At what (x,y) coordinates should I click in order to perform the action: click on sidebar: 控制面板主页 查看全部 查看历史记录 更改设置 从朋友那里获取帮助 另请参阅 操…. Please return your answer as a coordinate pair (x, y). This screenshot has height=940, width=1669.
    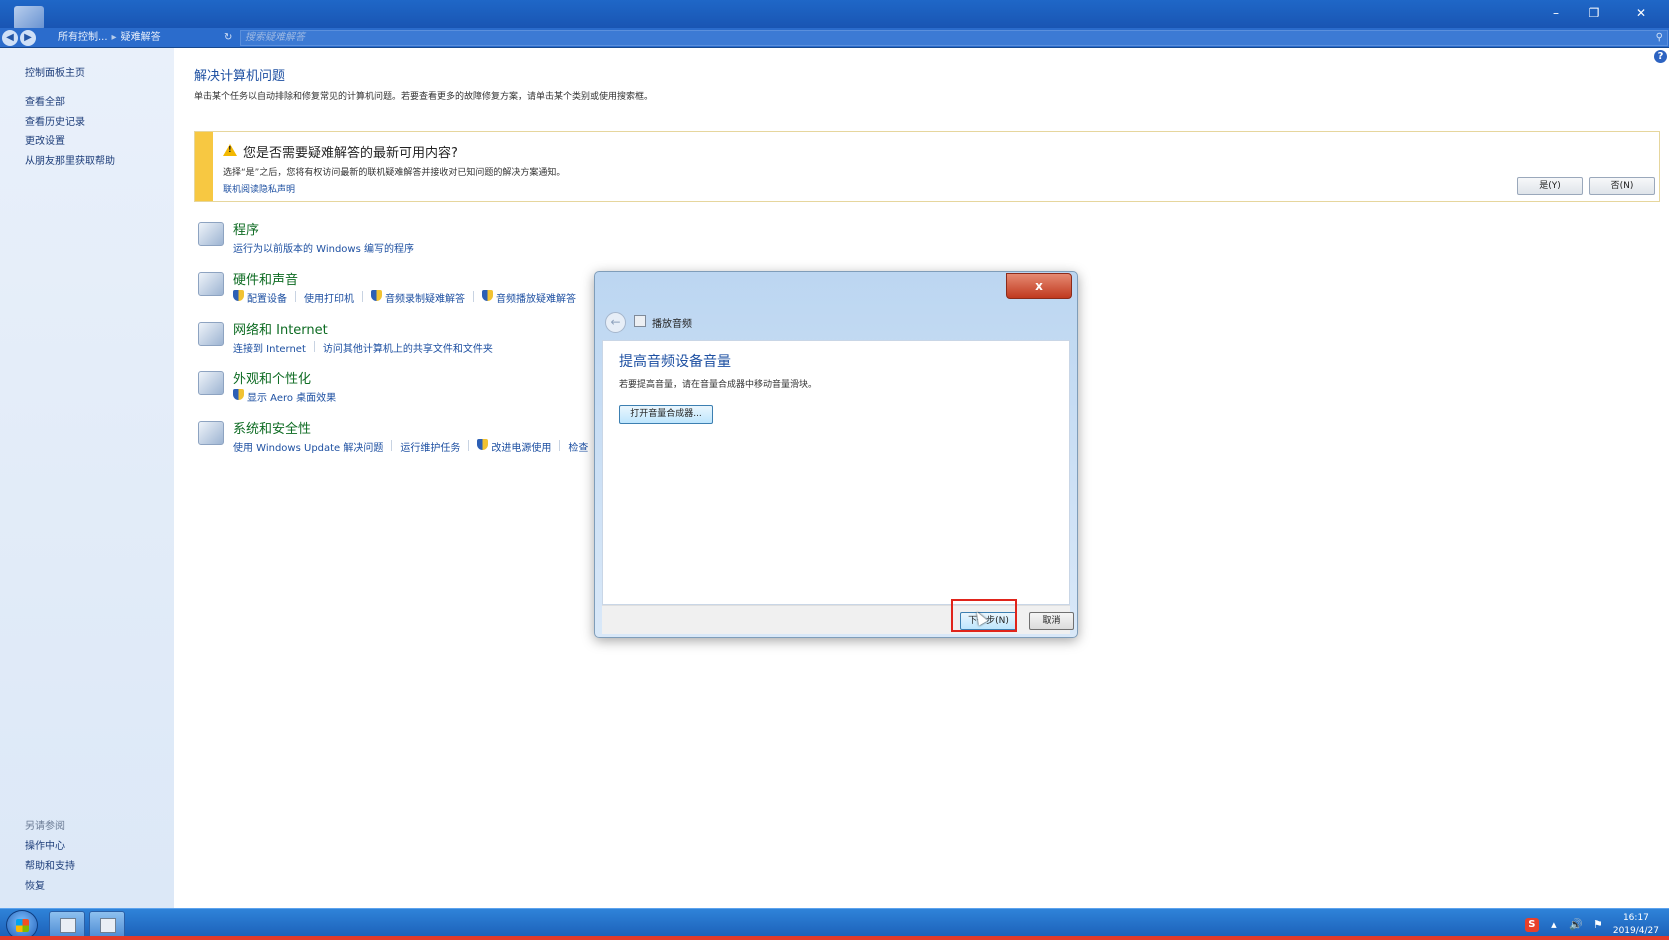
    Looking at the image, I should click on (87, 478).